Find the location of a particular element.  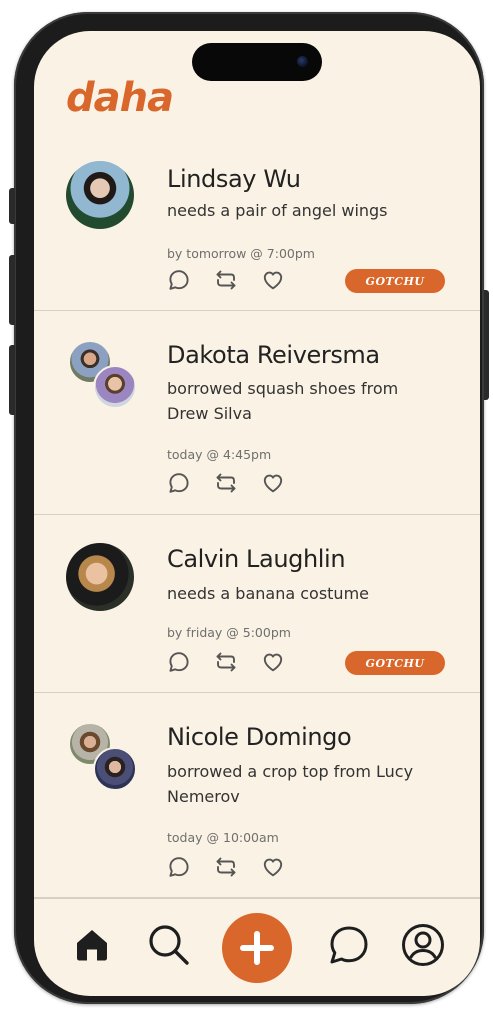

post-time: by tomorrow @ 7:00pm is located at coordinates (241, 253).